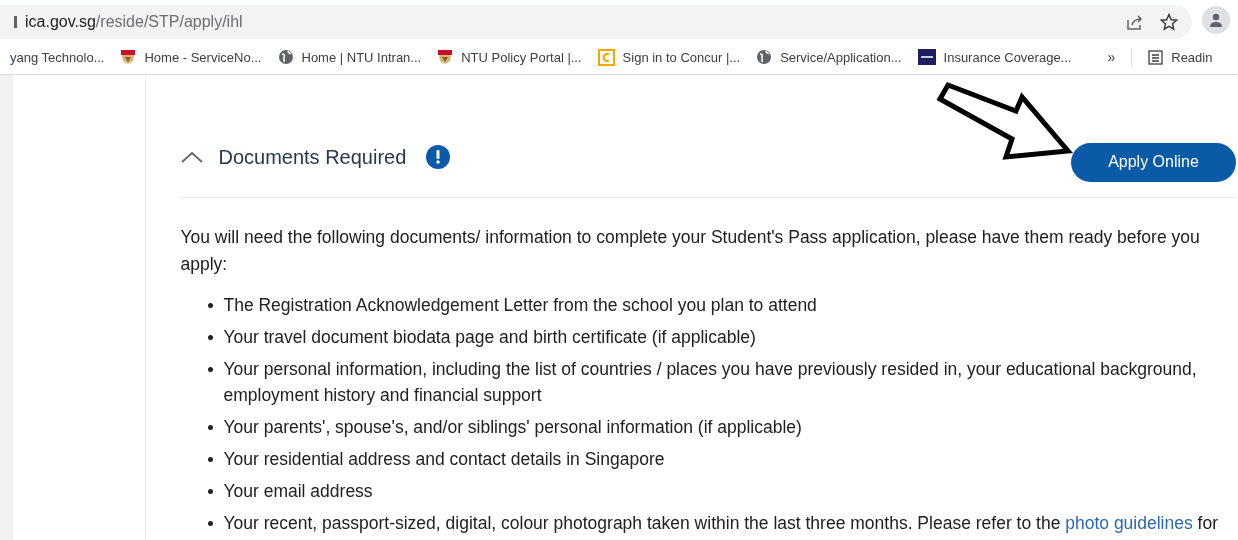 The width and height of the screenshot is (1238, 540). What do you see at coordinates (312, 157) in the screenshot?
I see `section-title: Documents Required` at bounding box center [312, 157].